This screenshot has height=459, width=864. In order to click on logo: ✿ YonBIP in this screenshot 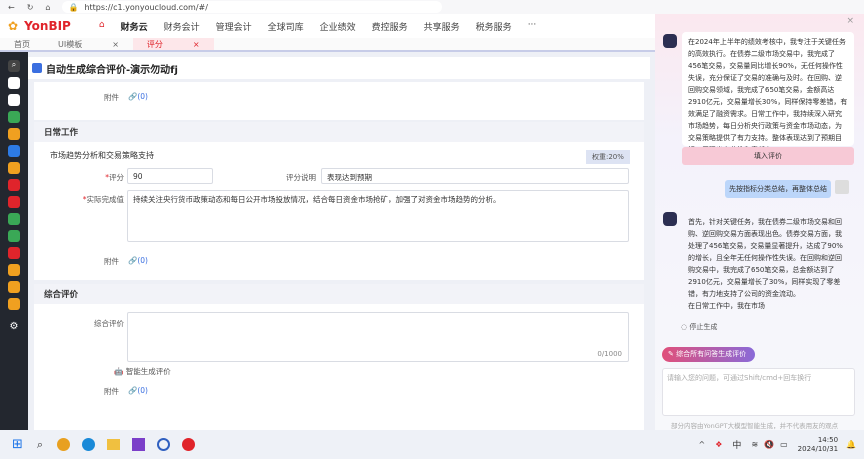, I will do `click(39, 26)`.